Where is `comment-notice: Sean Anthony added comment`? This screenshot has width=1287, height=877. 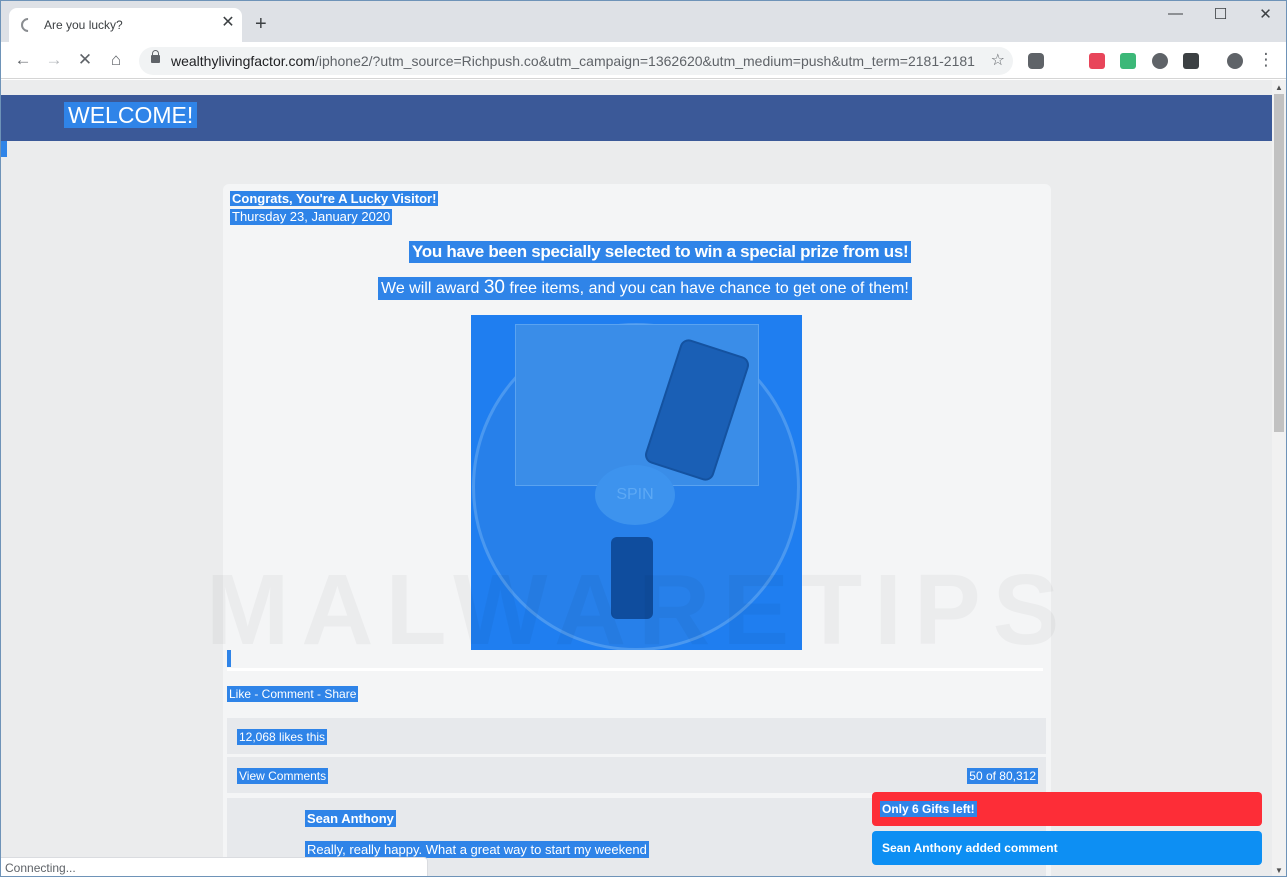
comment-notice: Sean Anthony added comment is located at coordinates (1067, 848).